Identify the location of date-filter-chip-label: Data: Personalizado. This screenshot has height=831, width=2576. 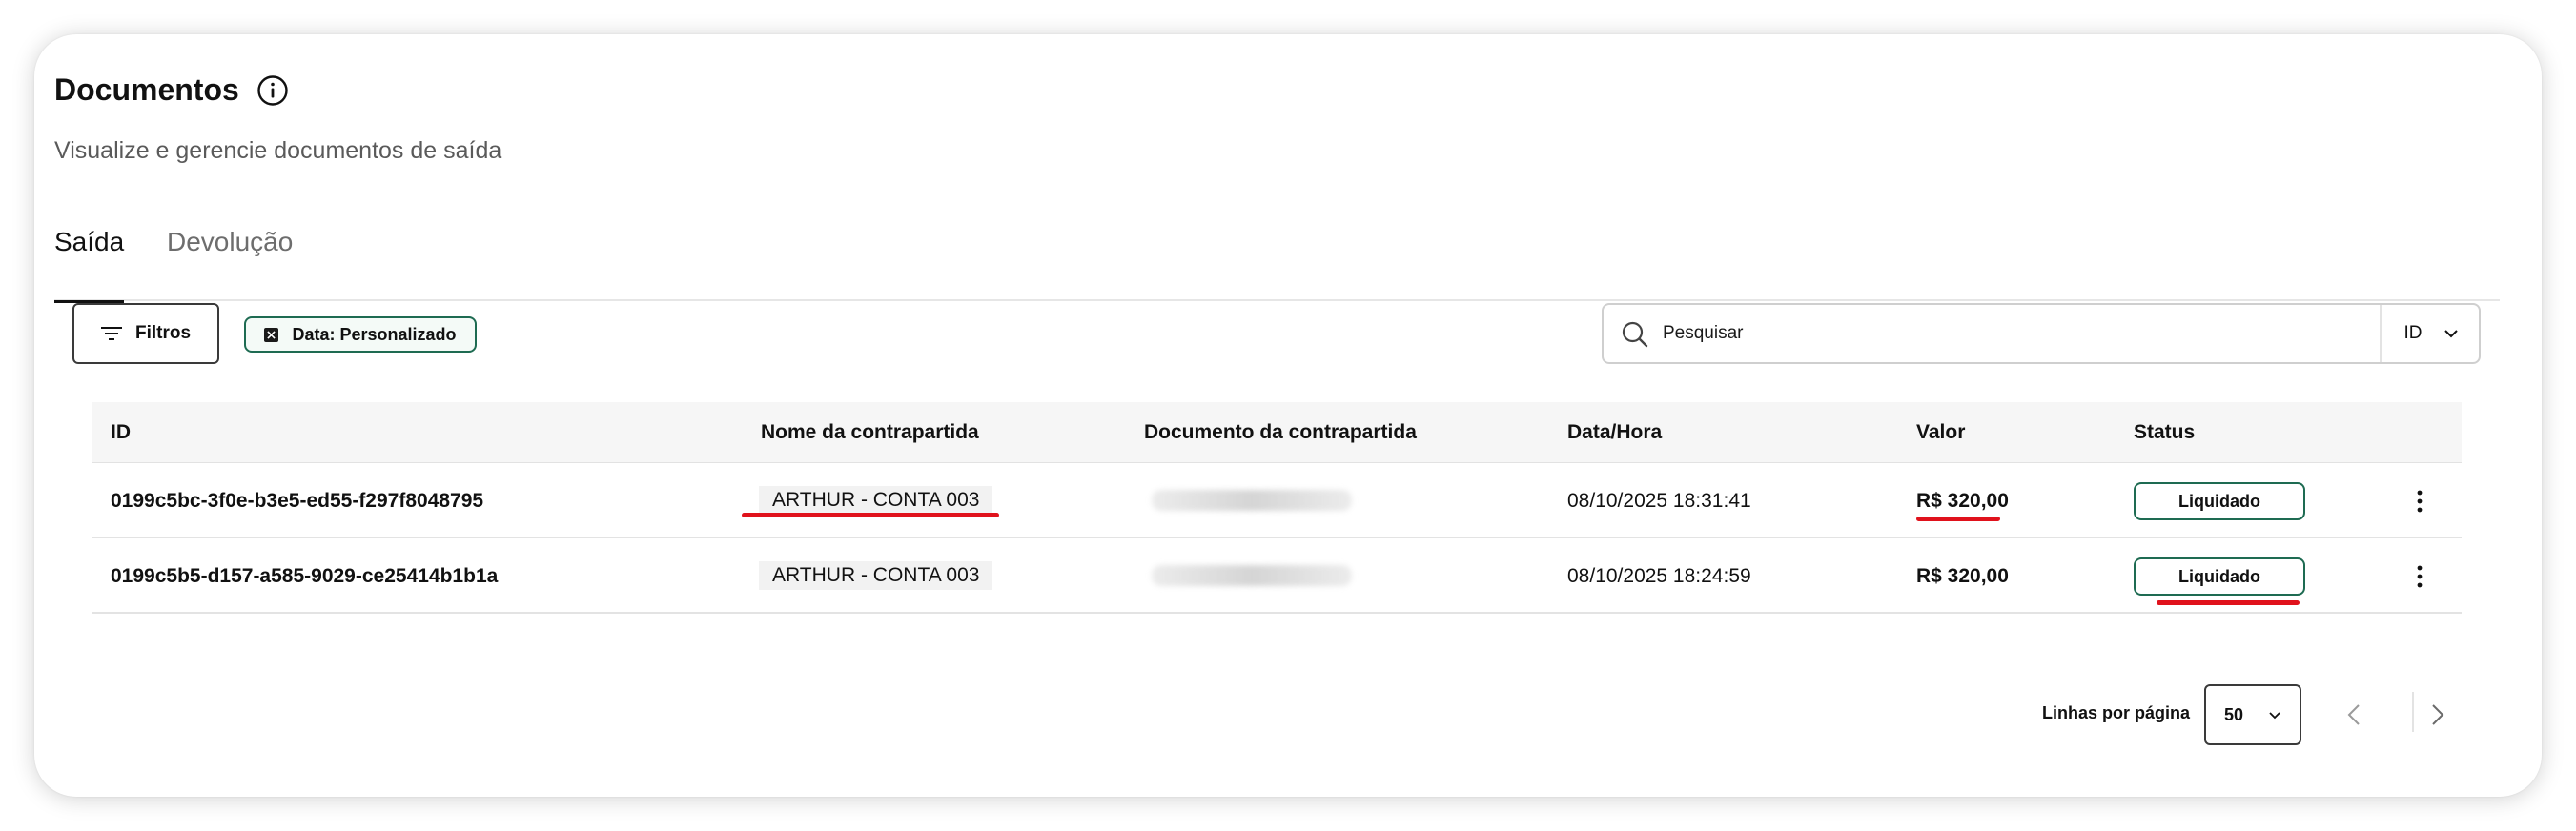
(374, 334).